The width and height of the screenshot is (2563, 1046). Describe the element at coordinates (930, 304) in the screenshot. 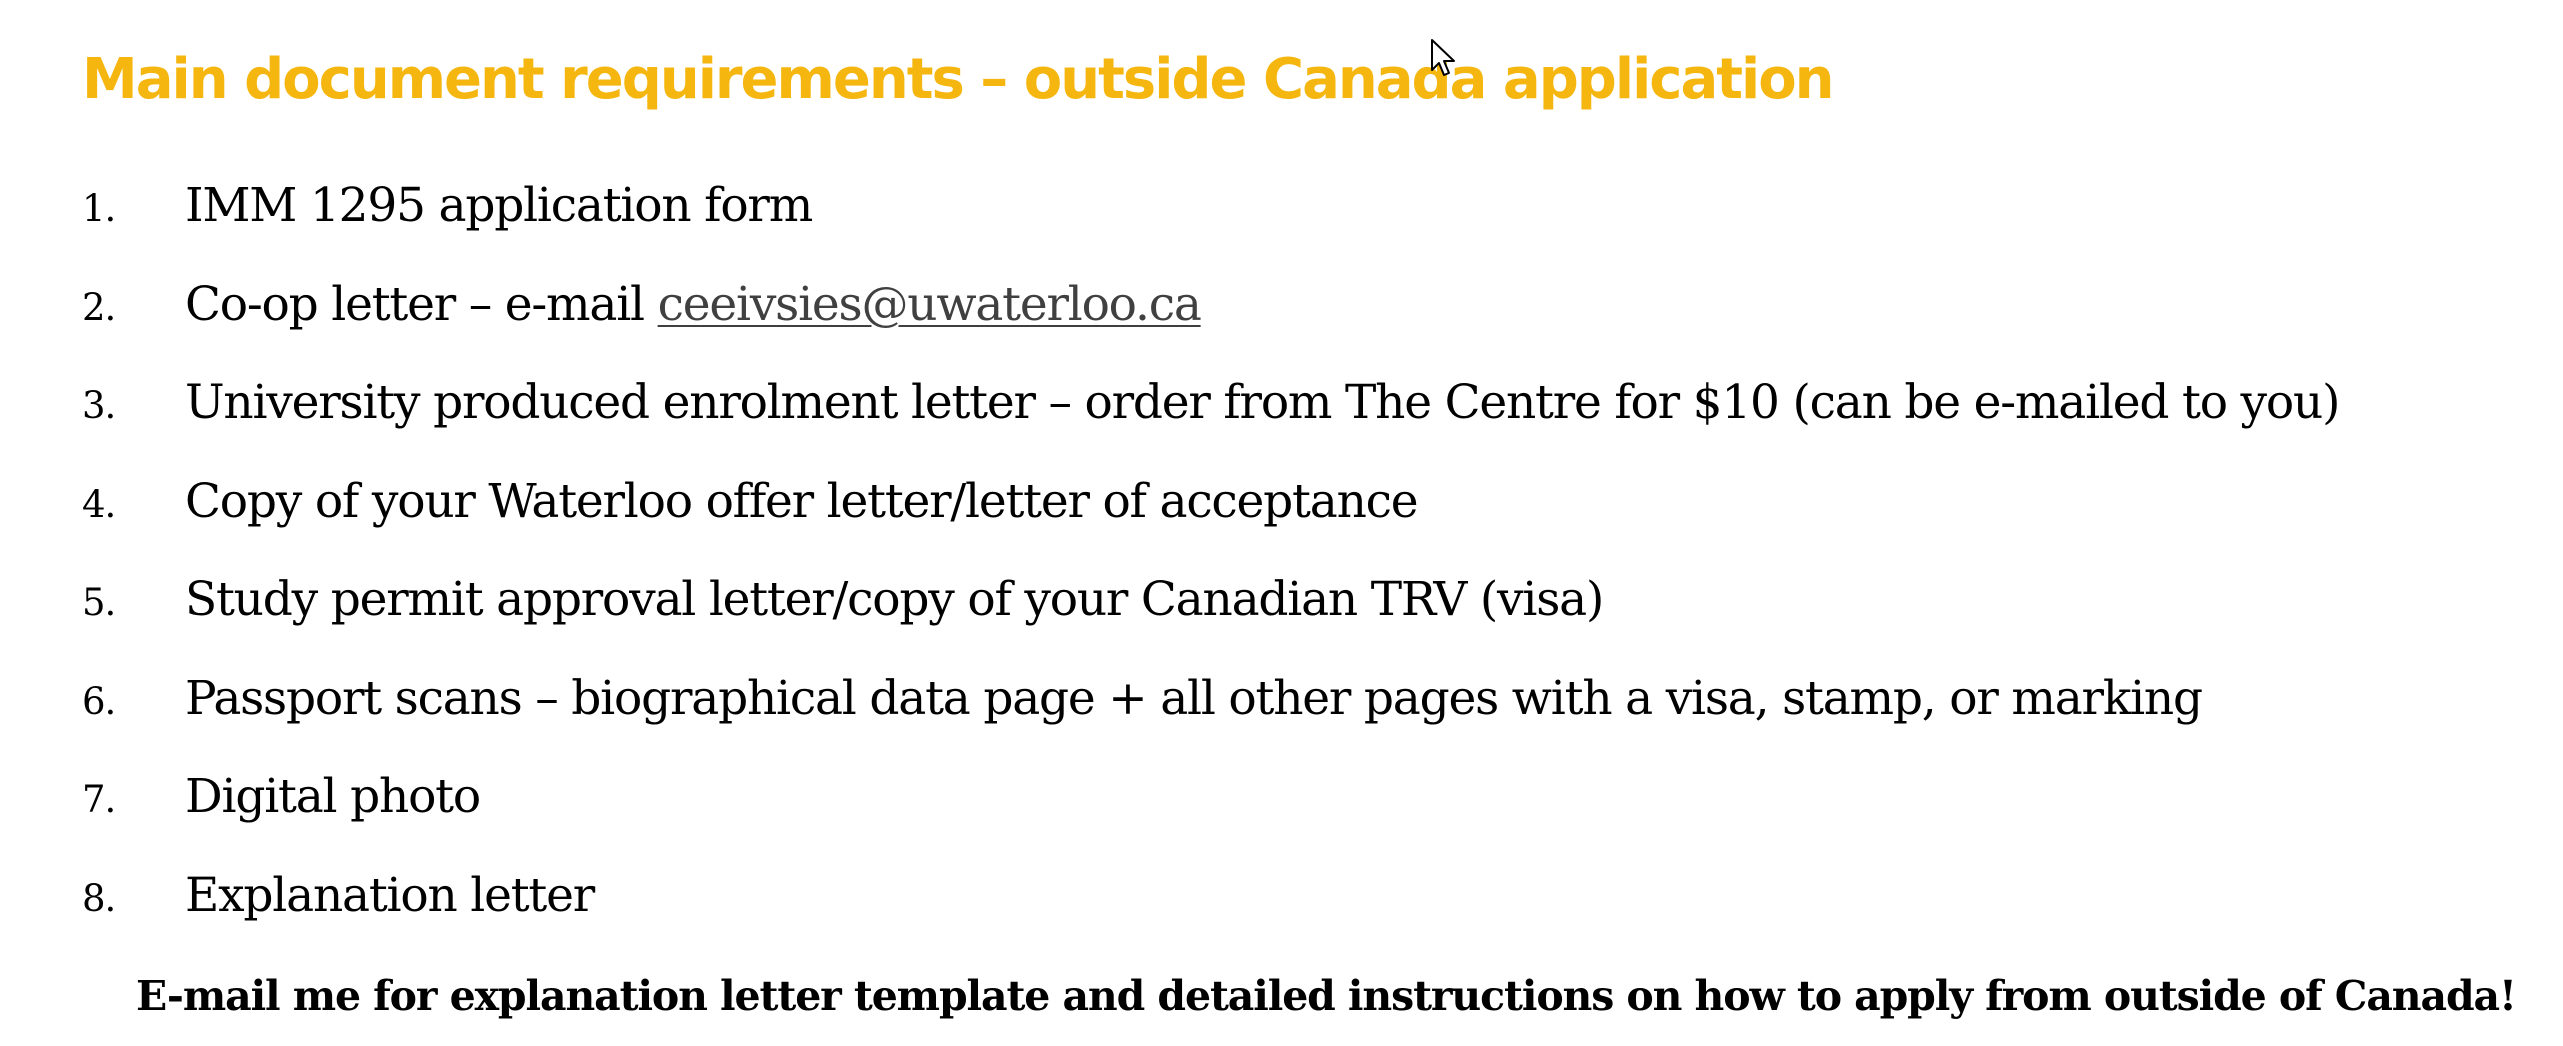

I see `email-link: ceeivsies@uwaterloo.ca` at that location.